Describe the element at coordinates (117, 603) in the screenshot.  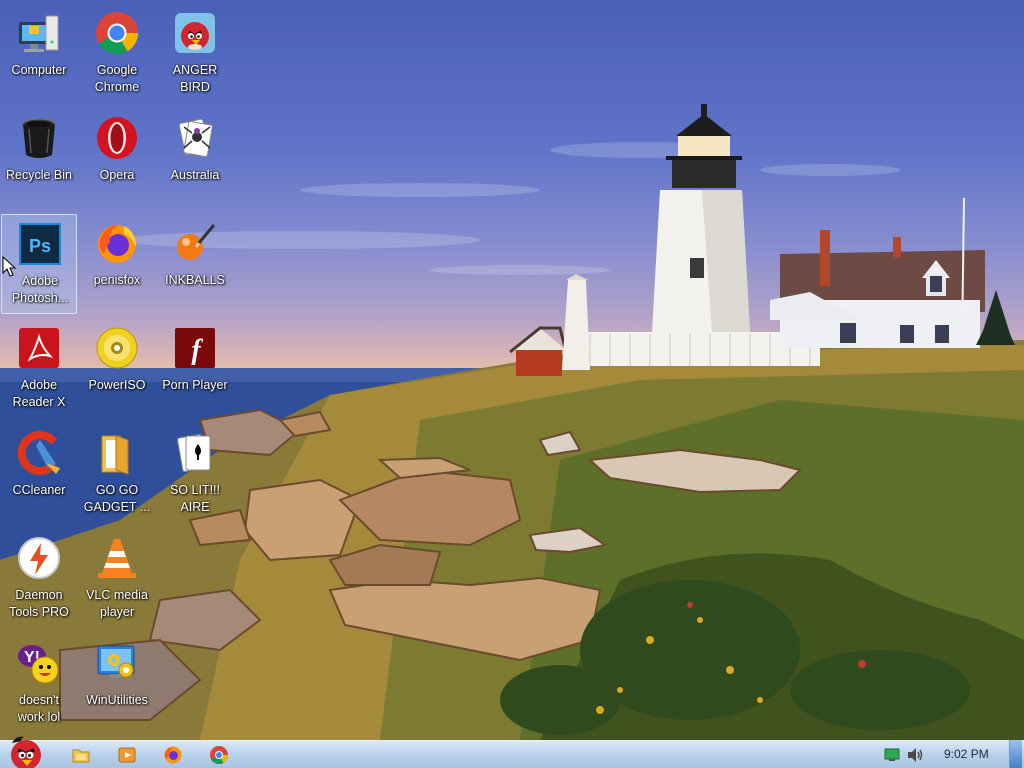
I see `desktop-icon-label: VLC media player` at that location.